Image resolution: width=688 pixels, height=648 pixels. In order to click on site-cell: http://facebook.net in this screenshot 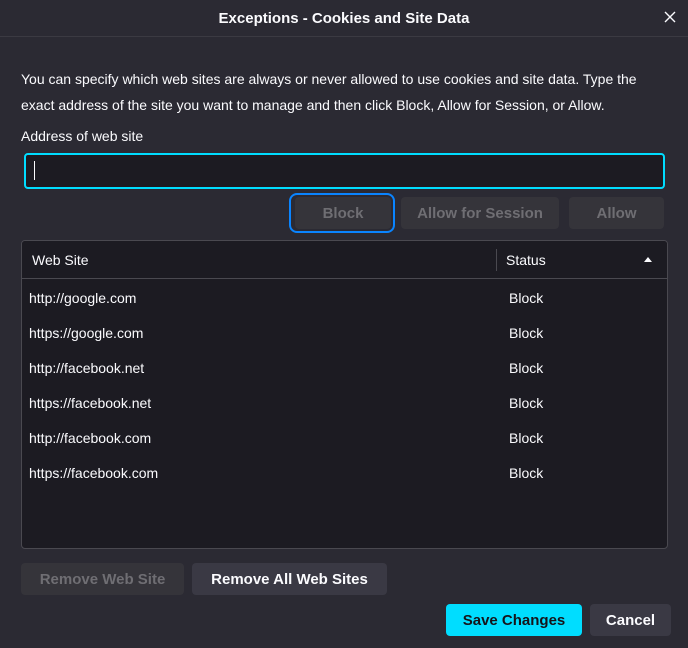, I will do `click(87, 368)`.